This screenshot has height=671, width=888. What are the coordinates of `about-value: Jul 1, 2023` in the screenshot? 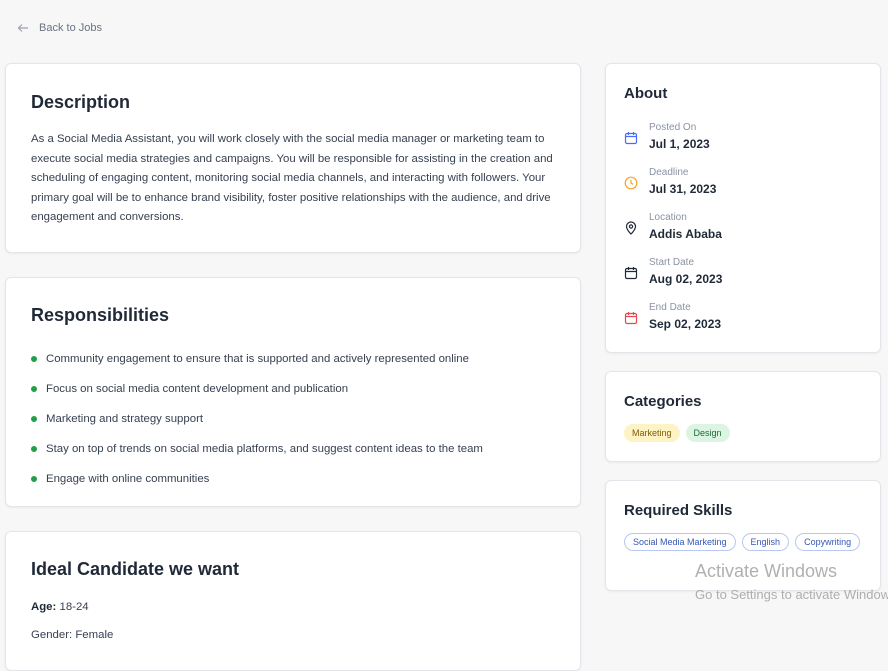 It's located at (679, 144).